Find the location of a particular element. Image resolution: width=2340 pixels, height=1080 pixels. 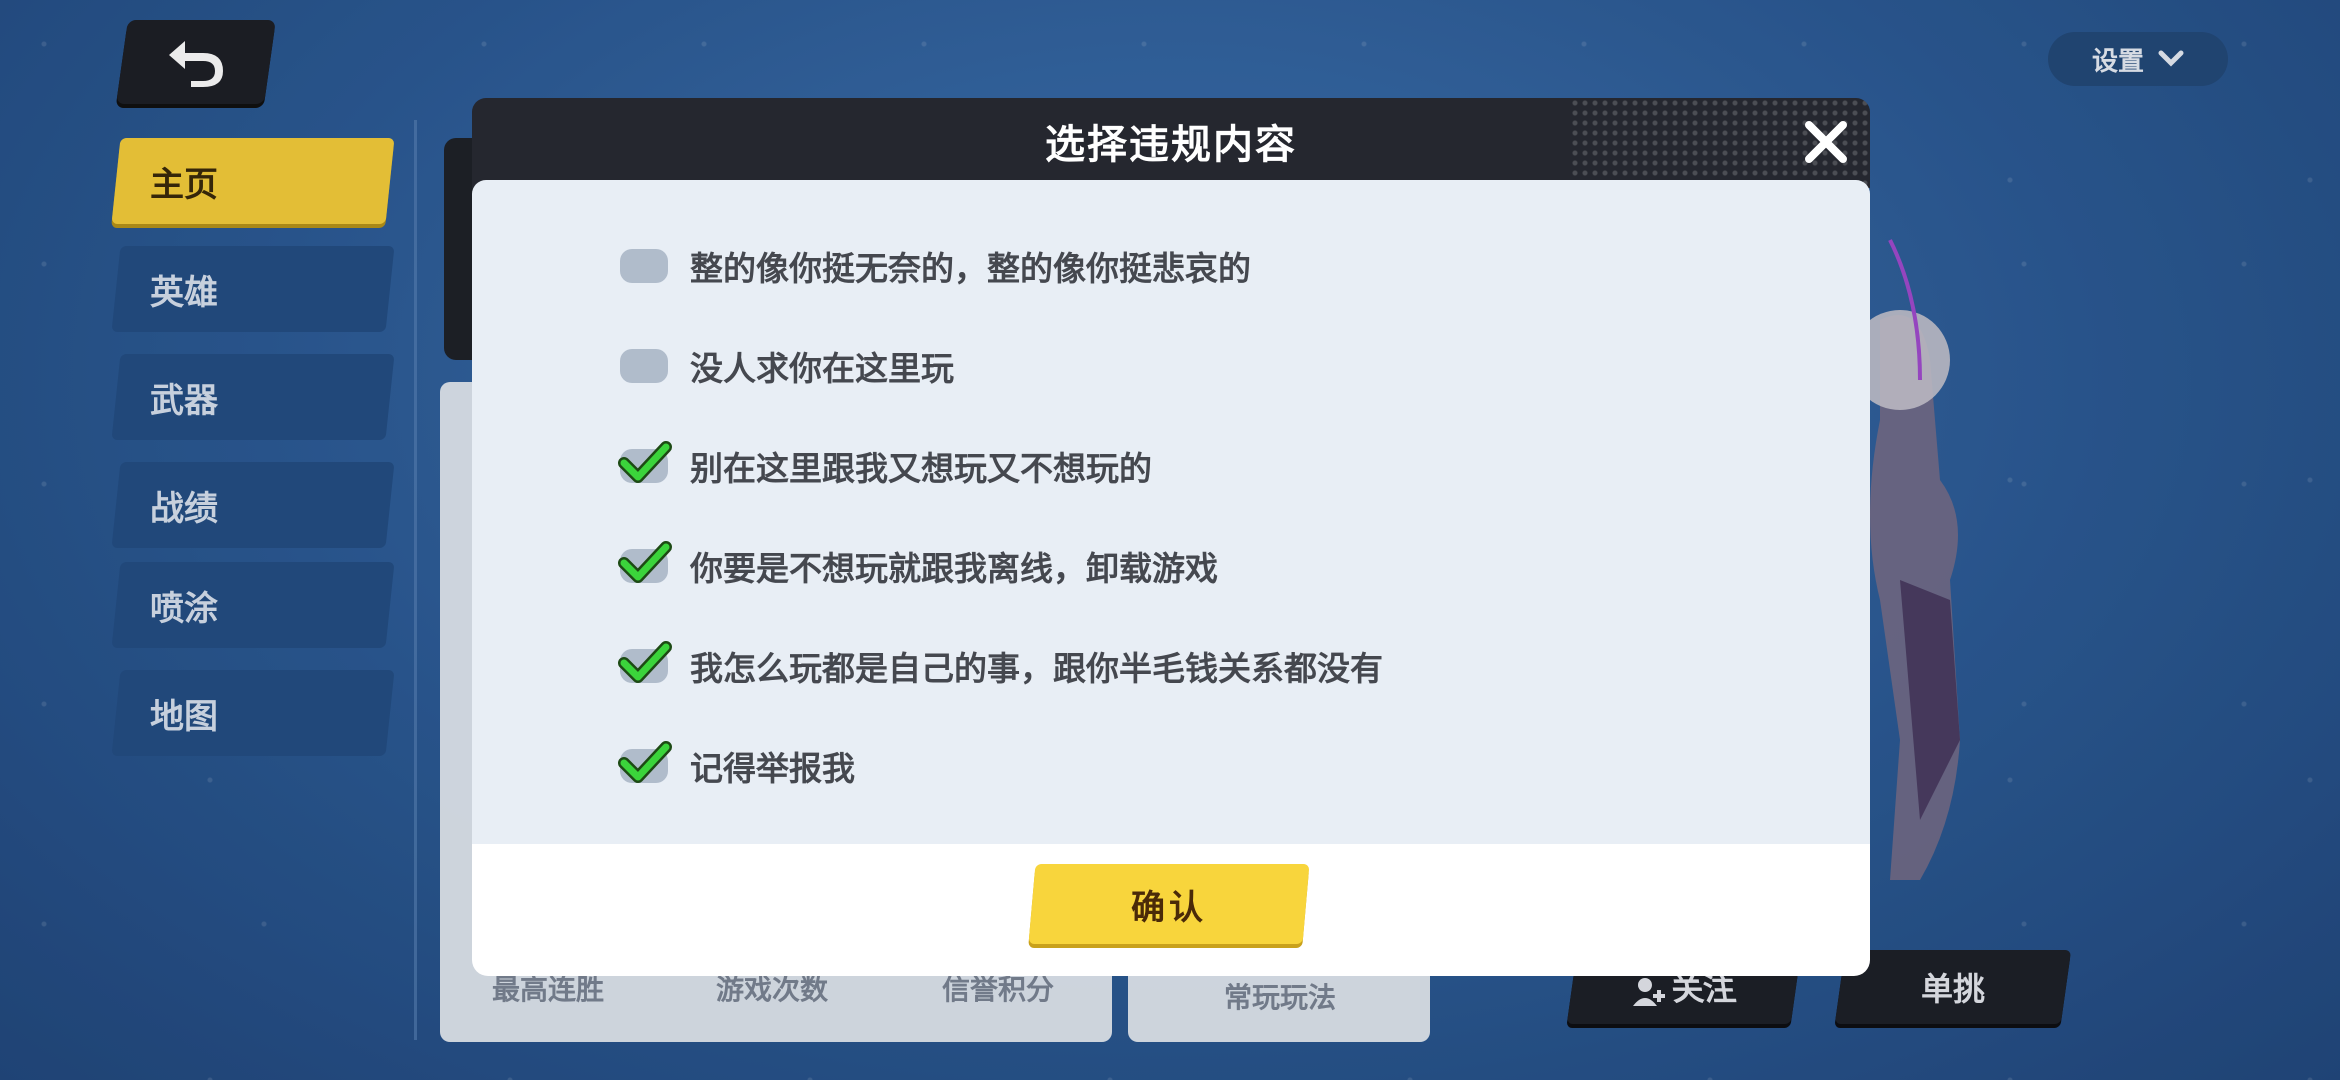

option-row: 我怎么玩都是自己的事，跟你半毛钱关系都没有 is located at coordinates (1000, 665).